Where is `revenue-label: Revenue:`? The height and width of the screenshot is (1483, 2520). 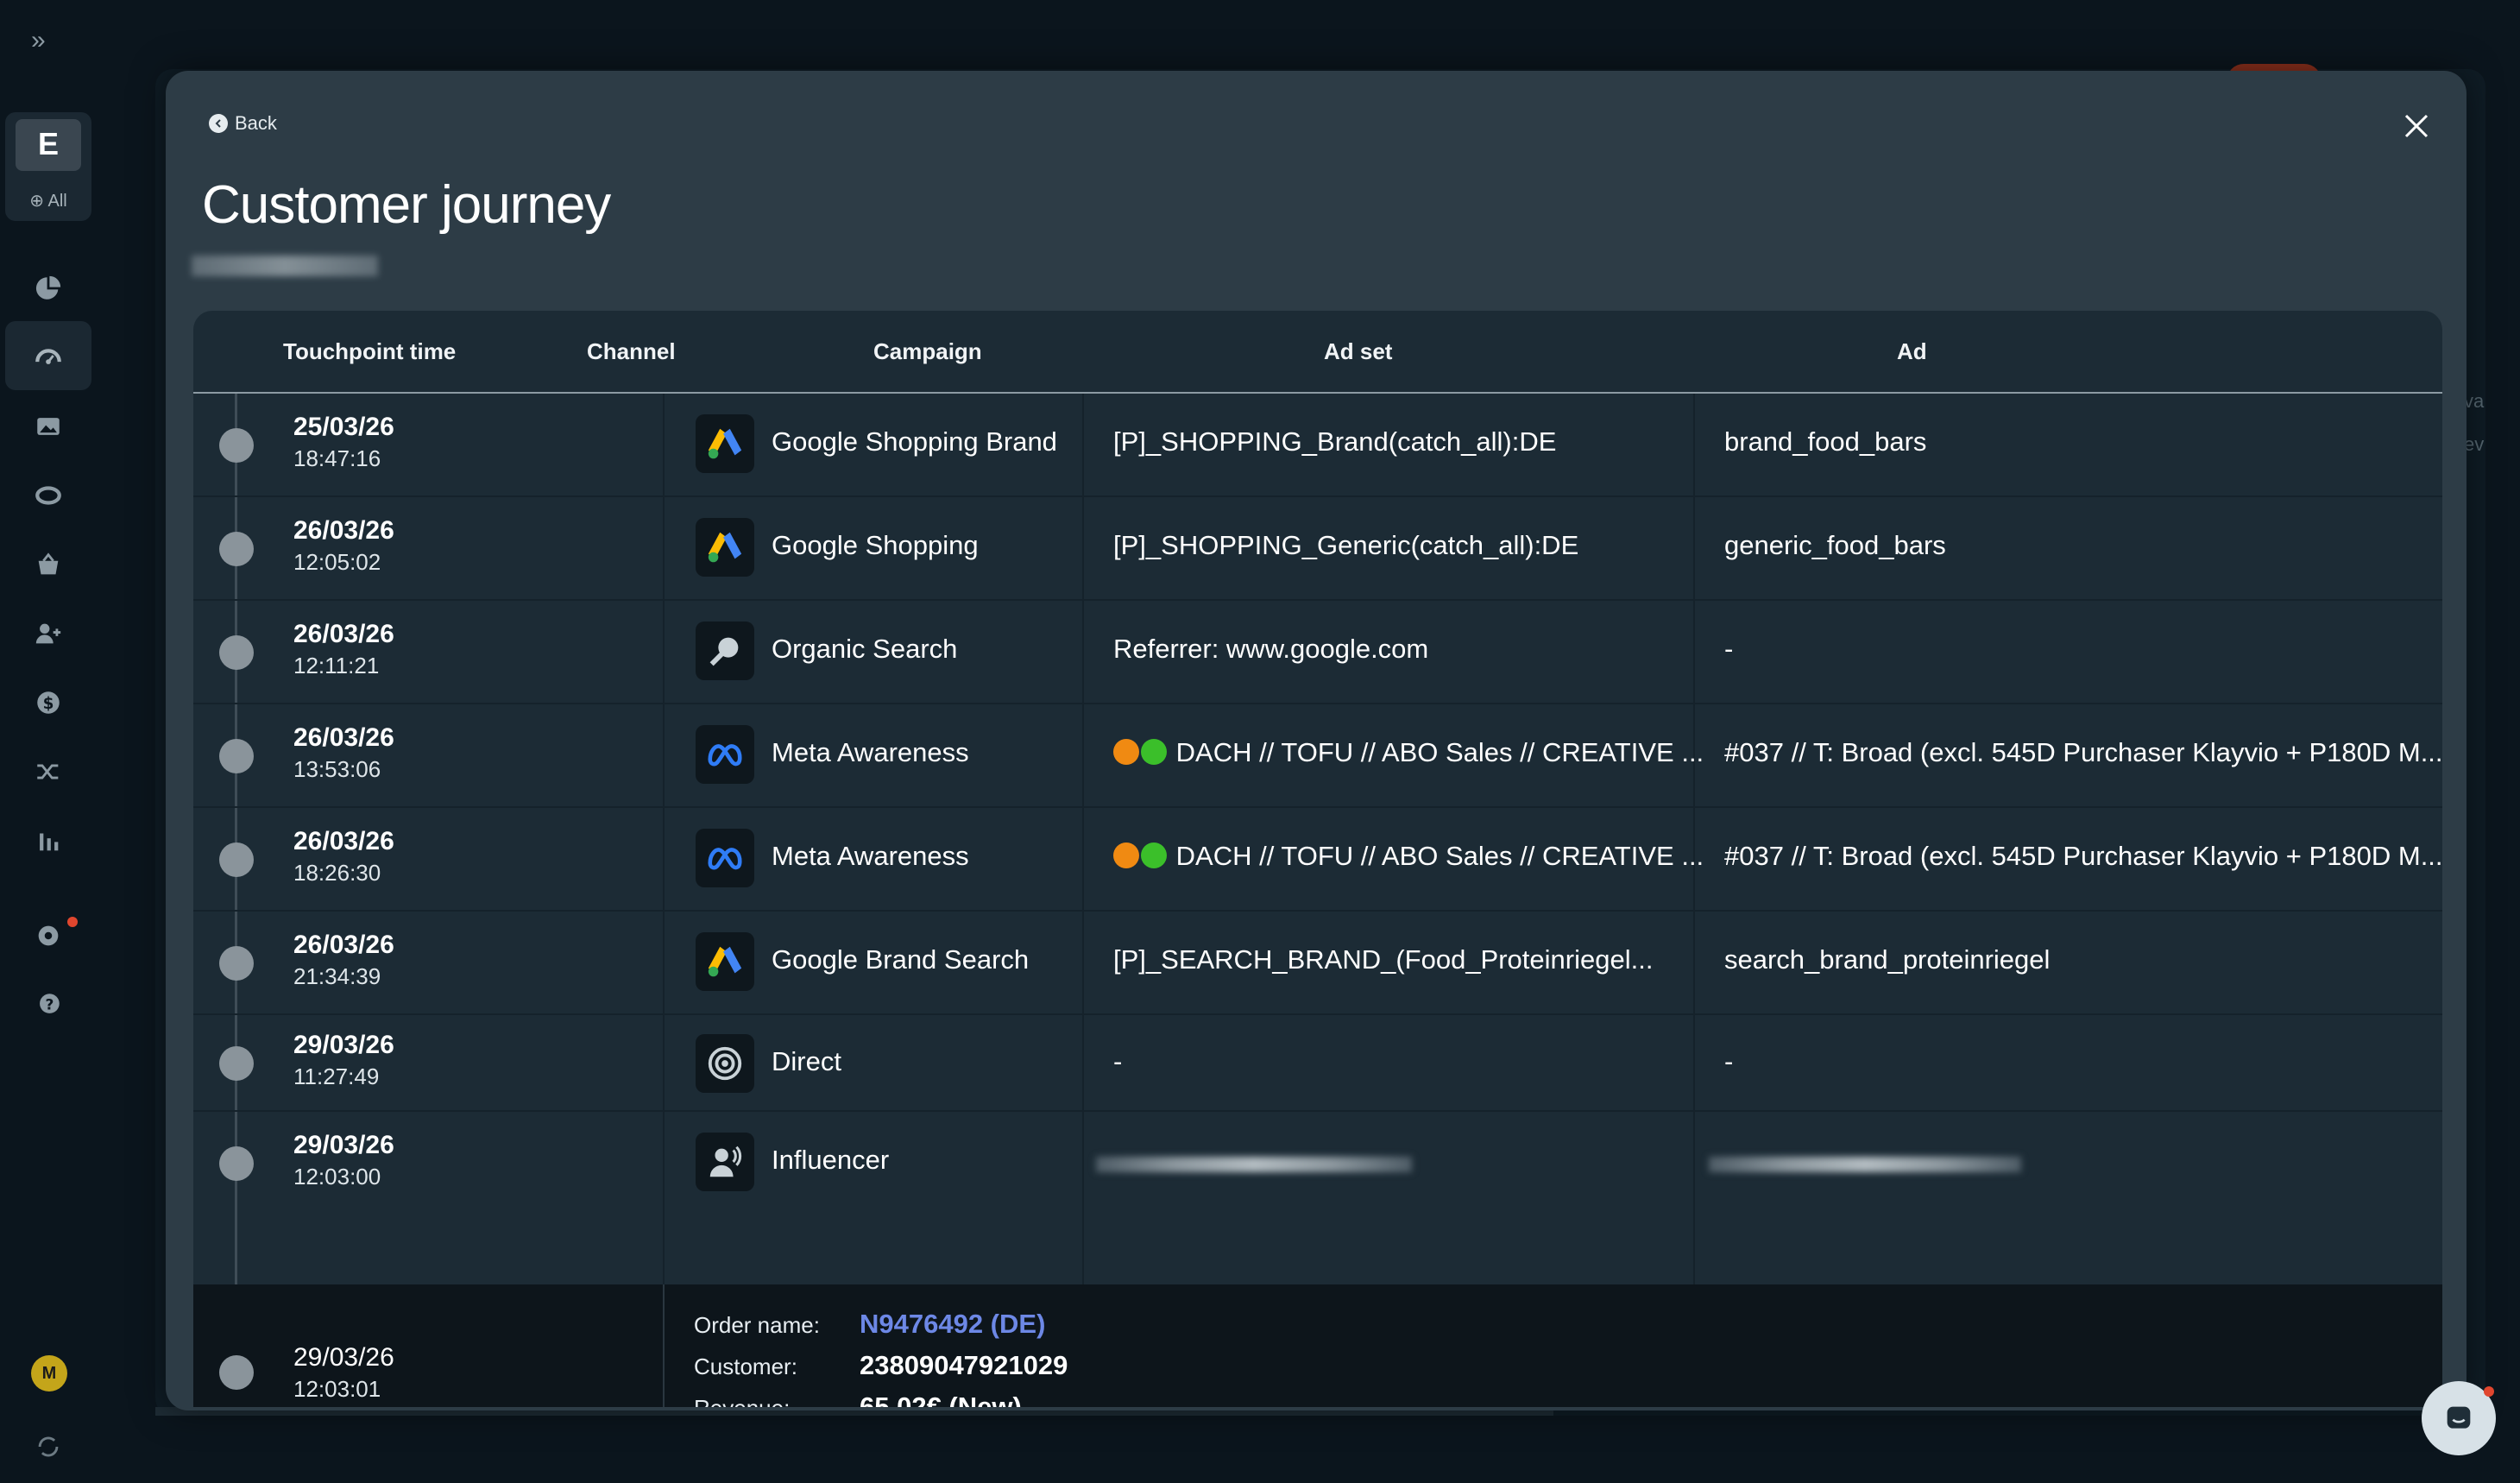 revenue-label: Revenue: is located at coordinates (742, 1401).